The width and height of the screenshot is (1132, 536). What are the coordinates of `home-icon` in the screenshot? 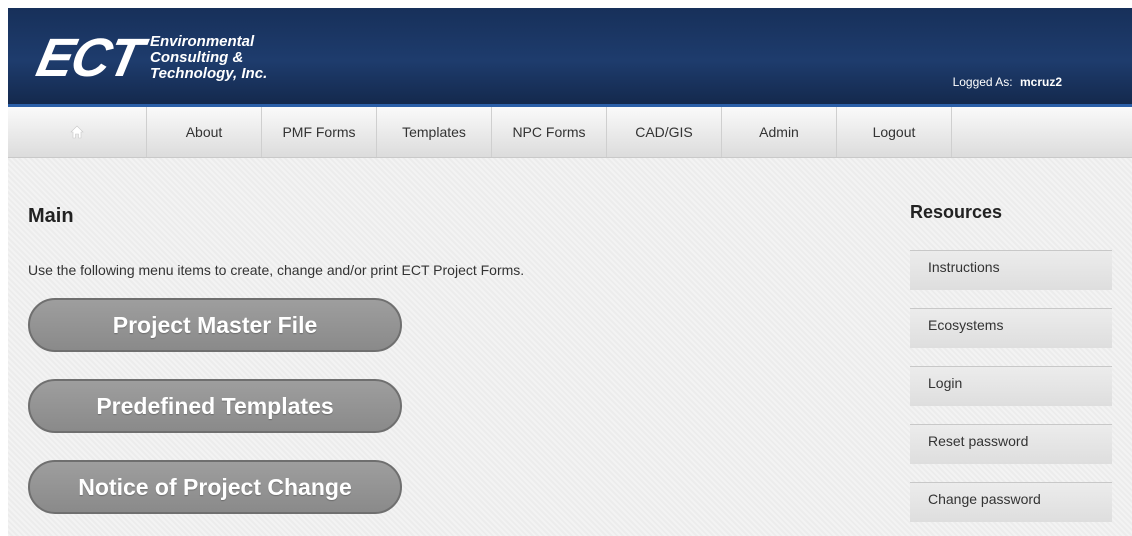 It's located at (77, 132).